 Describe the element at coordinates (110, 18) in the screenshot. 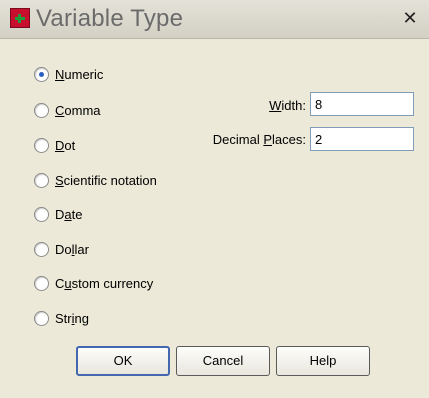

I see `window-title: Variable Type` at that location.